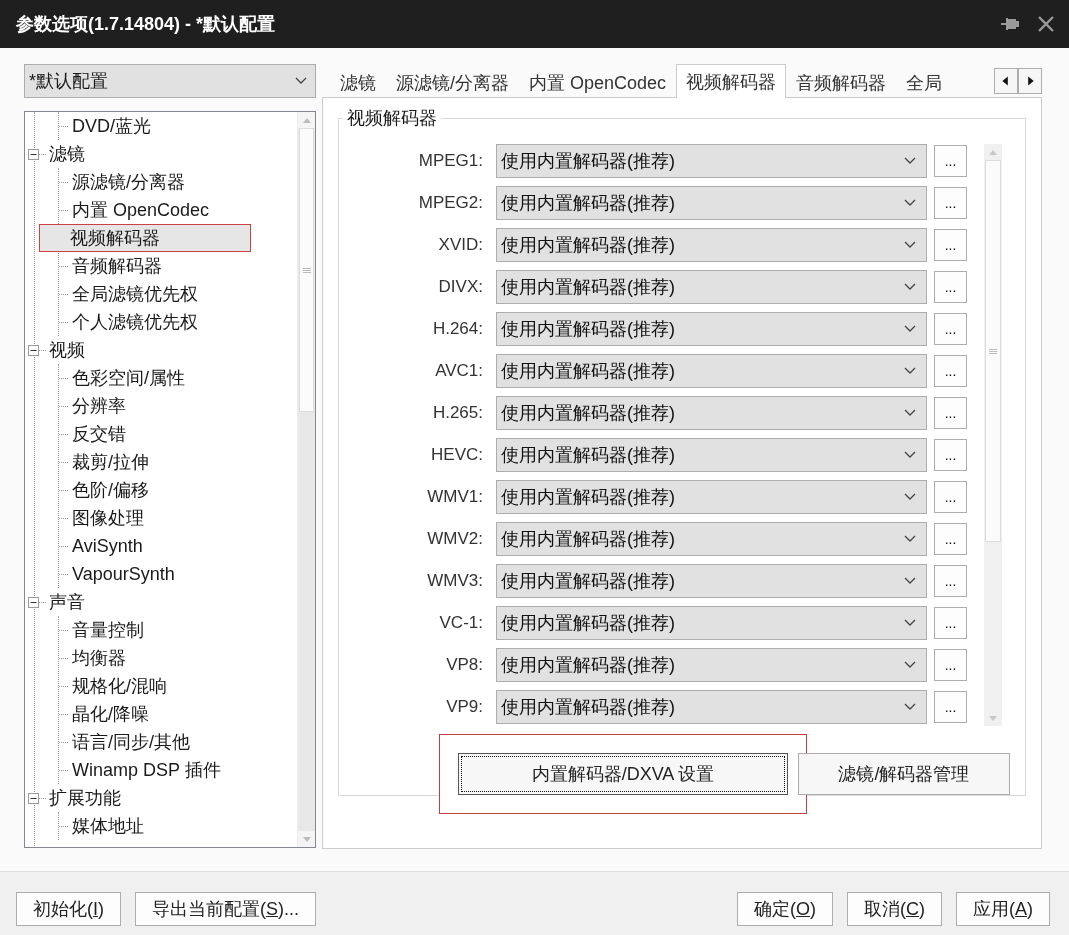 Image resolution: width=1069 pixels, height=935 pixels. What do you see at coordinates (110, 490) in the screenshot?
I see `tree-item: 色阶/偏移` at bounding box center [110, 490].